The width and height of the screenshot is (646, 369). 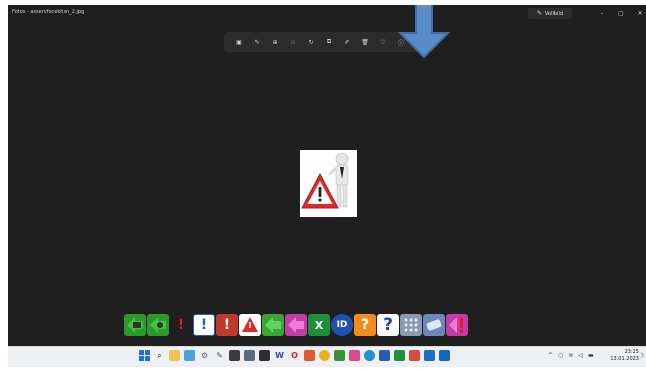 What do you see at coordinates (181, 325) in the screenshot?
I see `exclamation-icon: !` at bounding box center [181, 325].